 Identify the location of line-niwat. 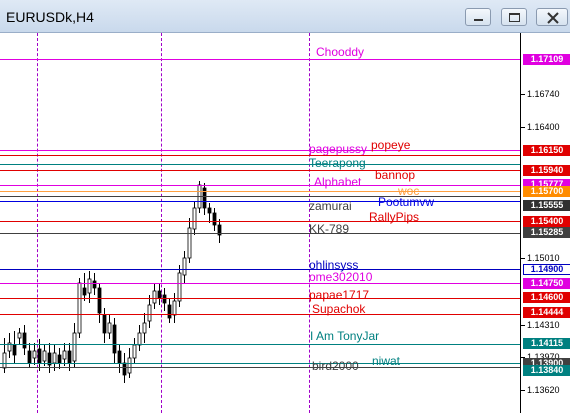
(260, 363).